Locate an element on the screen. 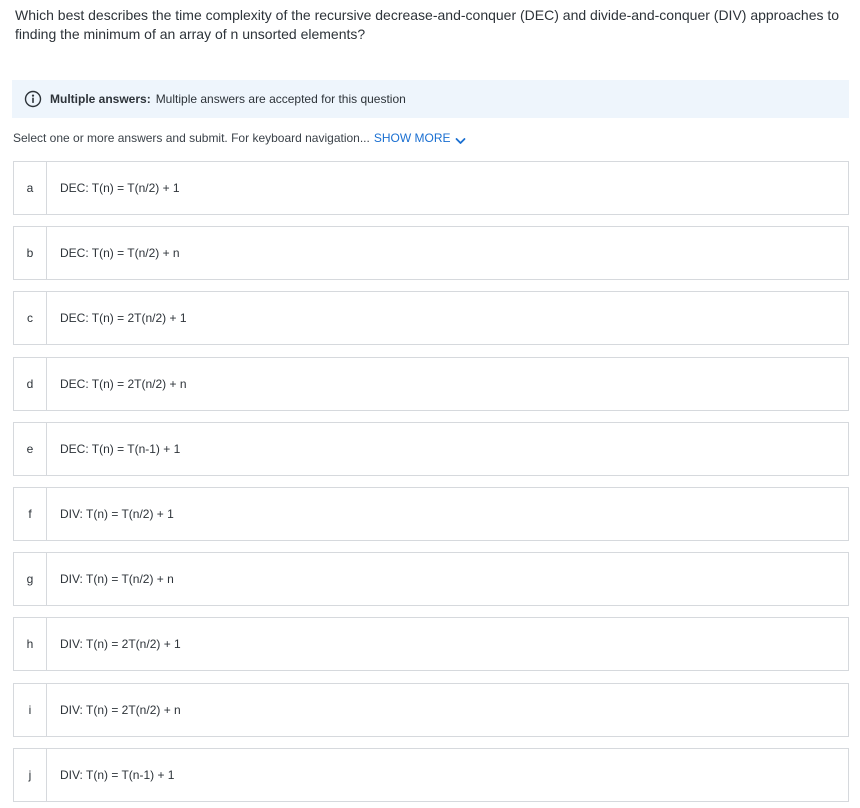  answer-option-h: h DIV: T(n) = 2T(n/2) + 1 is located at coordinates (431, 644).